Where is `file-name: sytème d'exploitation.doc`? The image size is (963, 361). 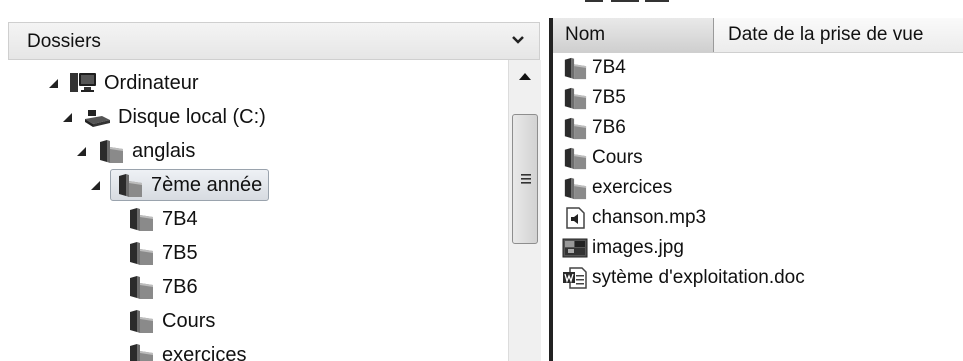 file-name: sytème d'exploitation.doc is located at coordinates (698, 277).